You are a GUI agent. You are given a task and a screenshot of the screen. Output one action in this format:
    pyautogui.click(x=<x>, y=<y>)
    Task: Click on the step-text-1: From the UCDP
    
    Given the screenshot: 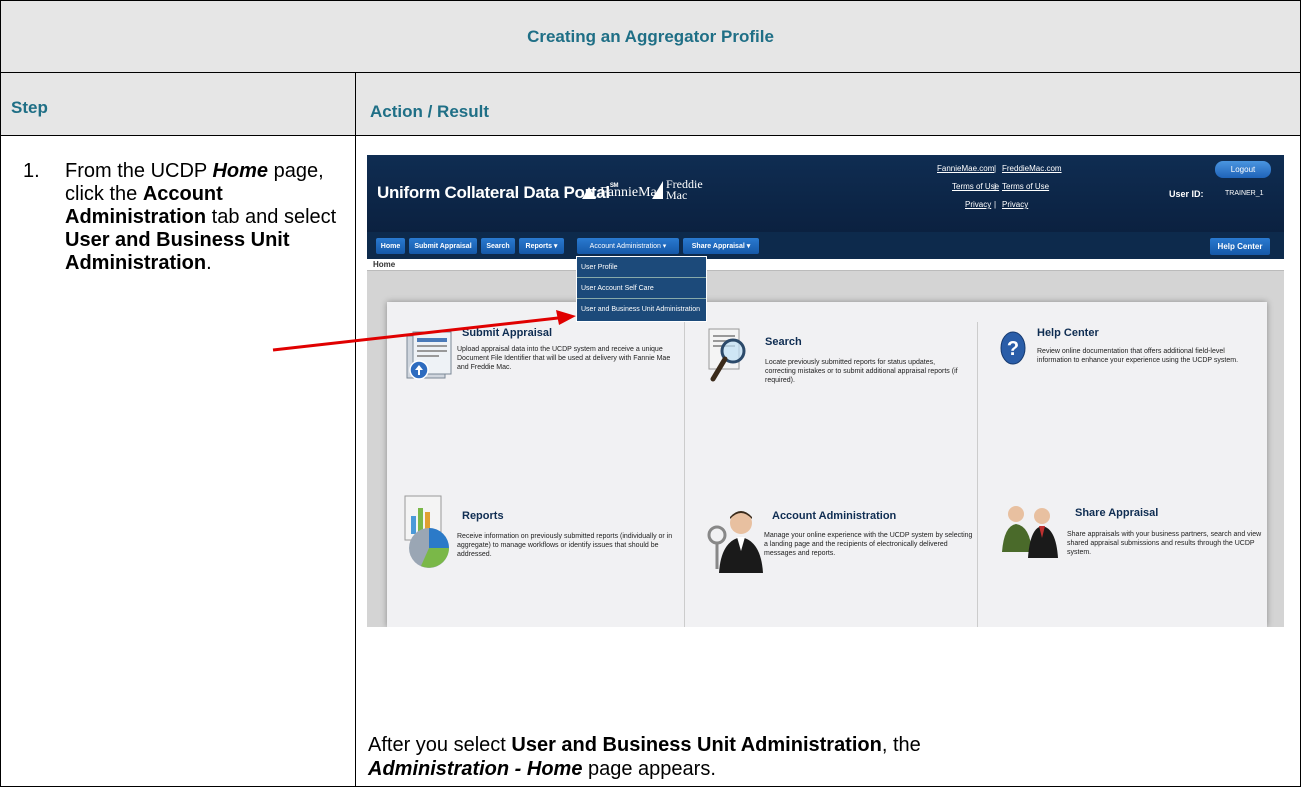 What is the action you would take?
    pyautogui.click(x=139, y=171)
    